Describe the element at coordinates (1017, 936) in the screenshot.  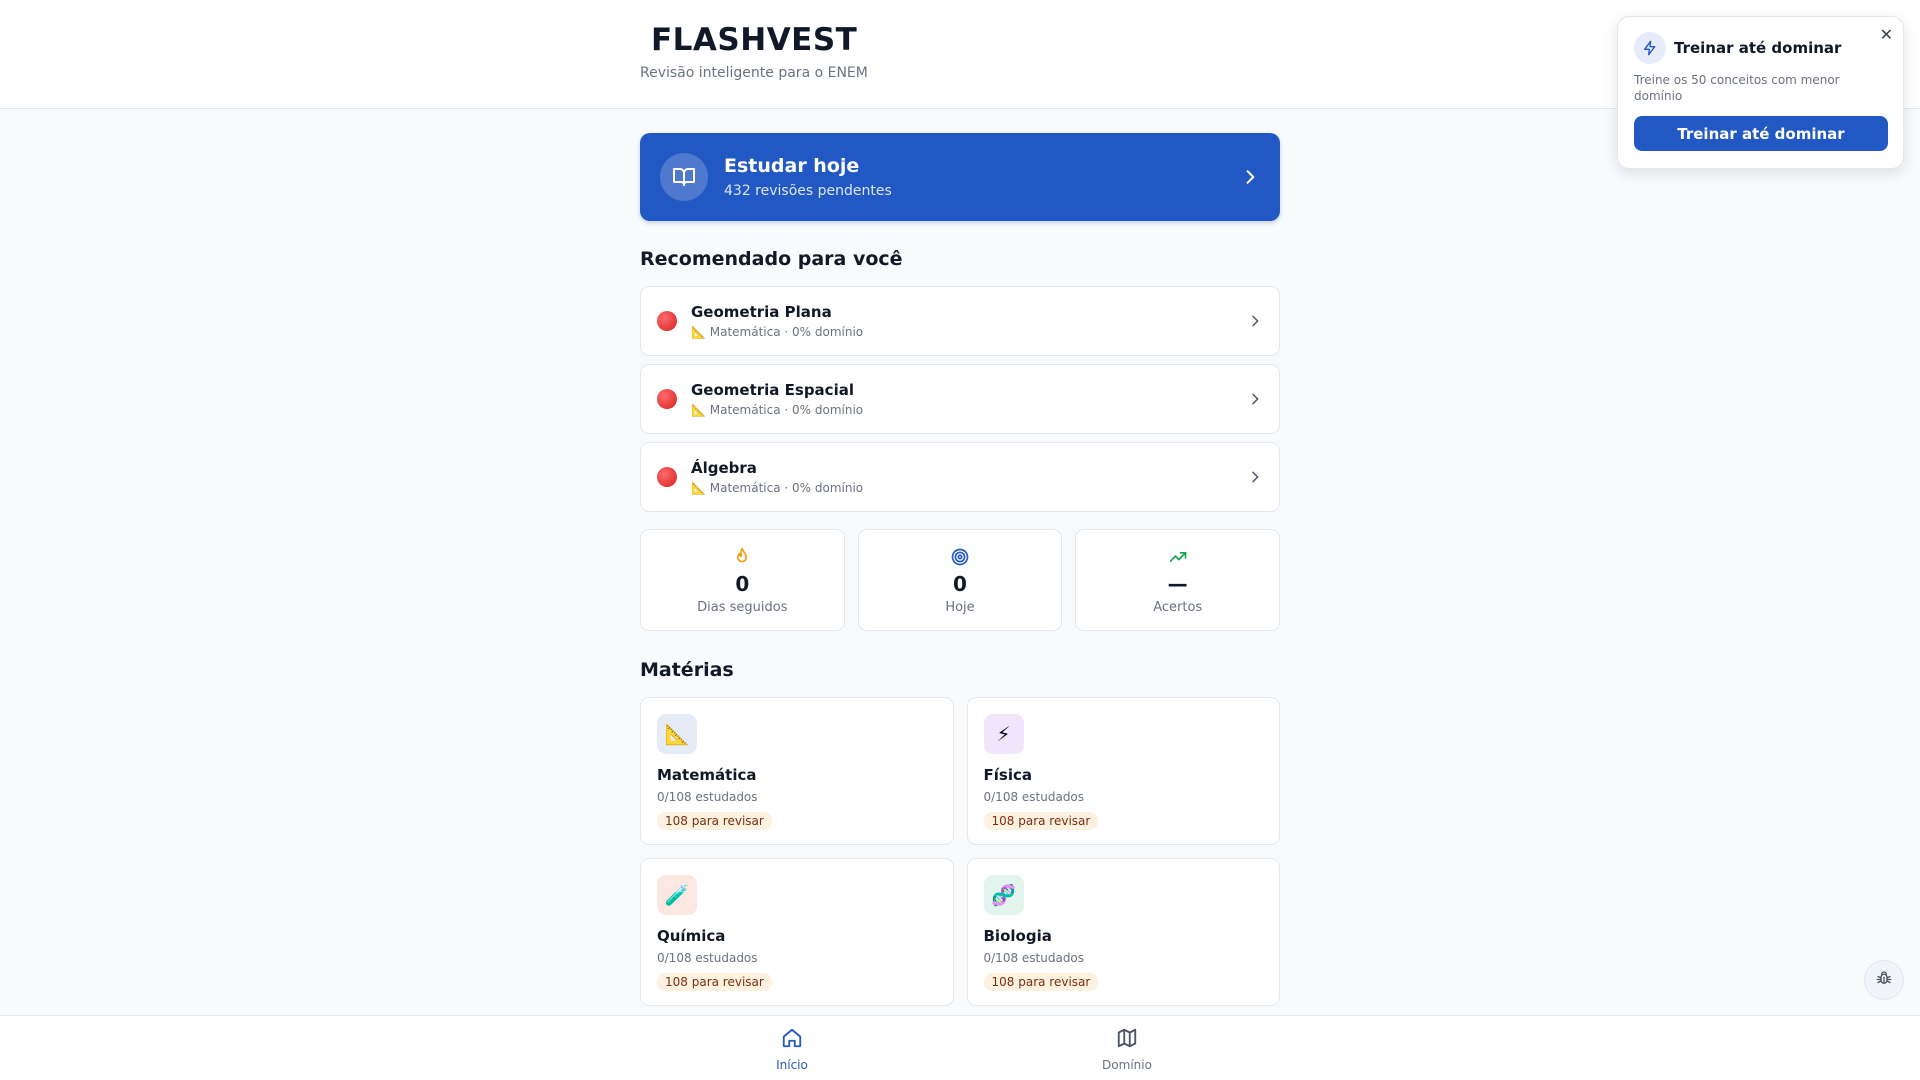
I see `subject-name: Biologia` at that location.